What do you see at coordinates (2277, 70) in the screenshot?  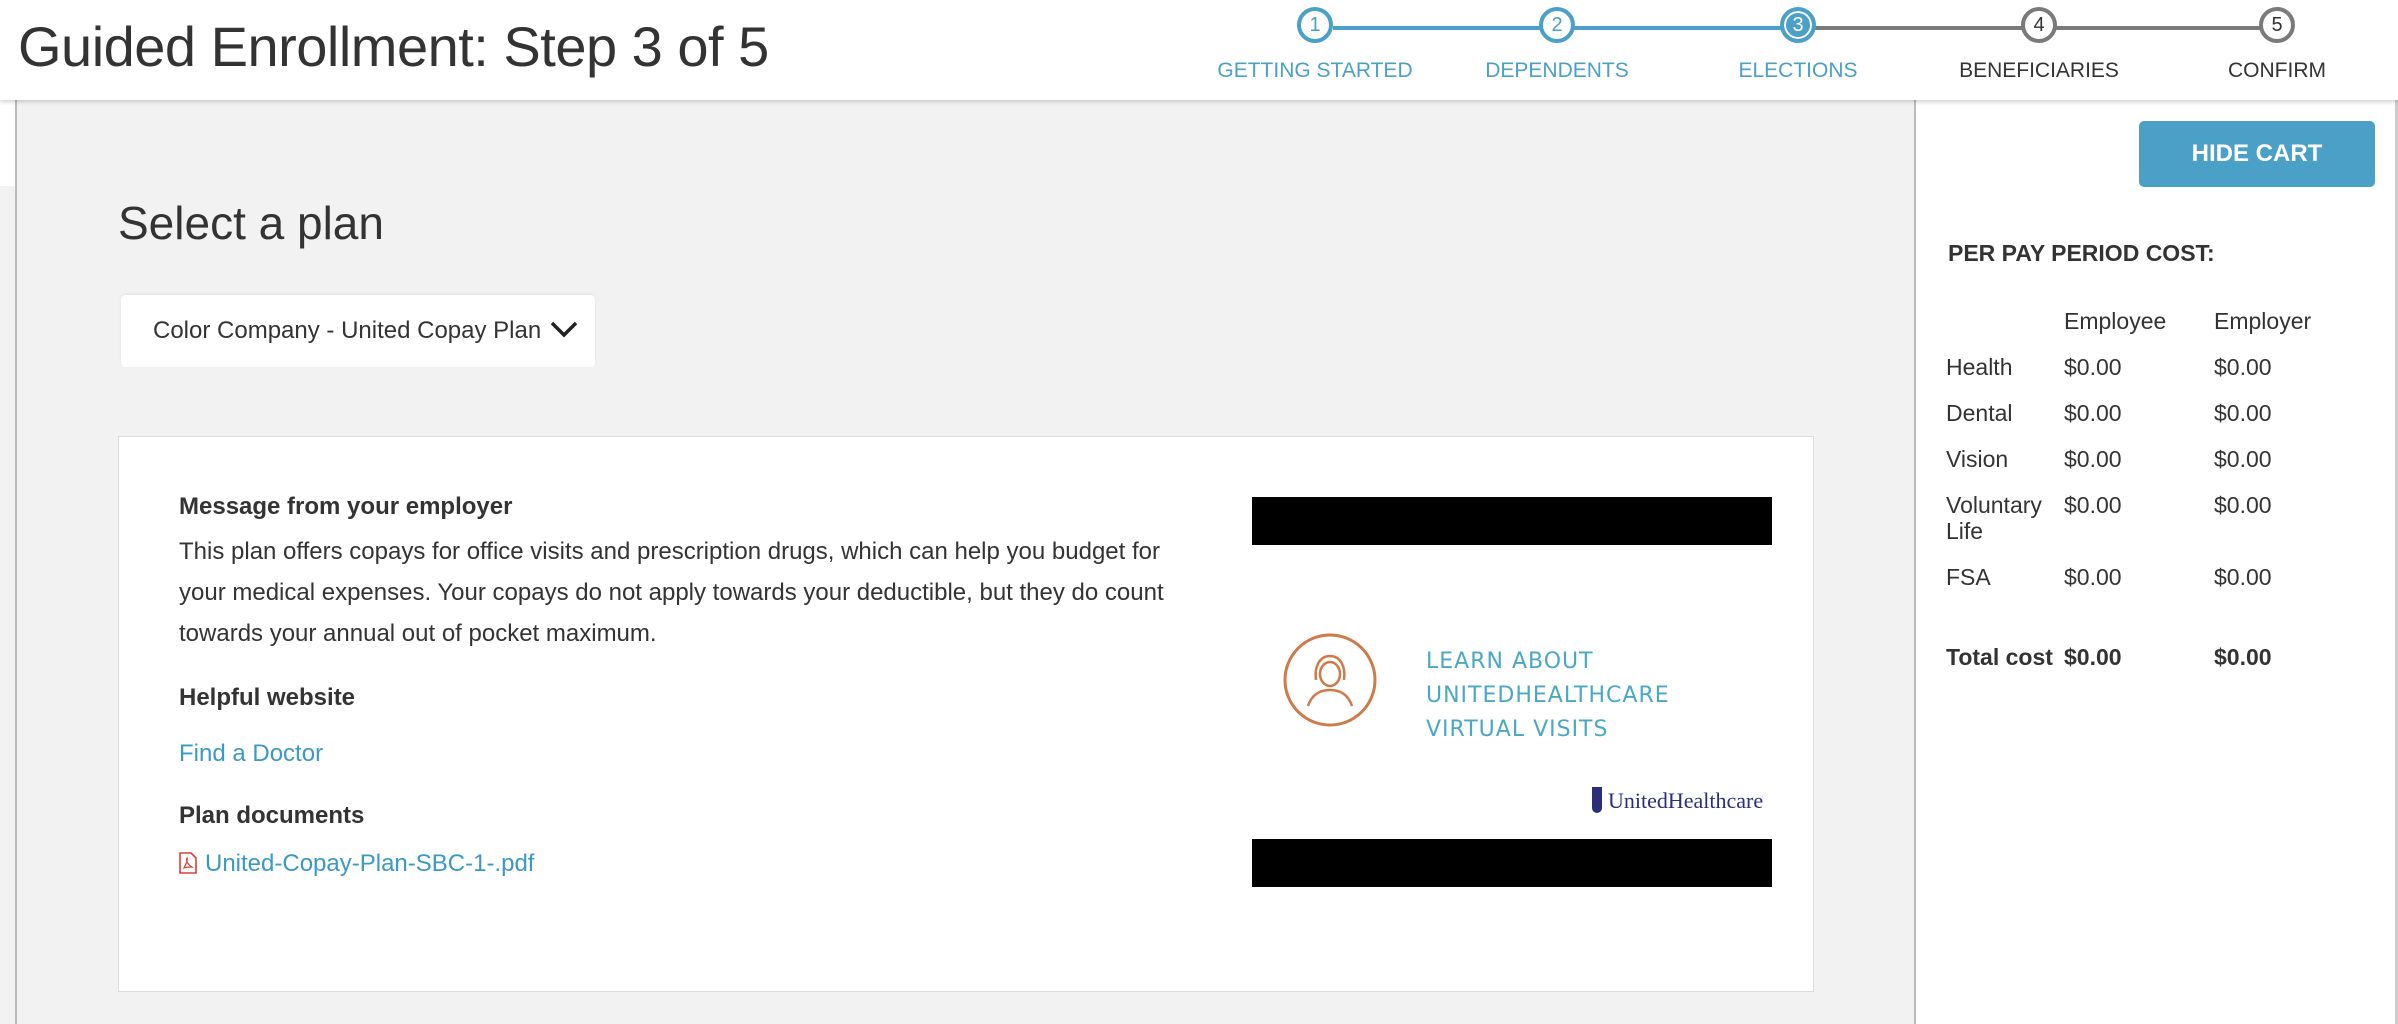 I see `step-label: CONFIRM` at bounding box center [2277, 70].